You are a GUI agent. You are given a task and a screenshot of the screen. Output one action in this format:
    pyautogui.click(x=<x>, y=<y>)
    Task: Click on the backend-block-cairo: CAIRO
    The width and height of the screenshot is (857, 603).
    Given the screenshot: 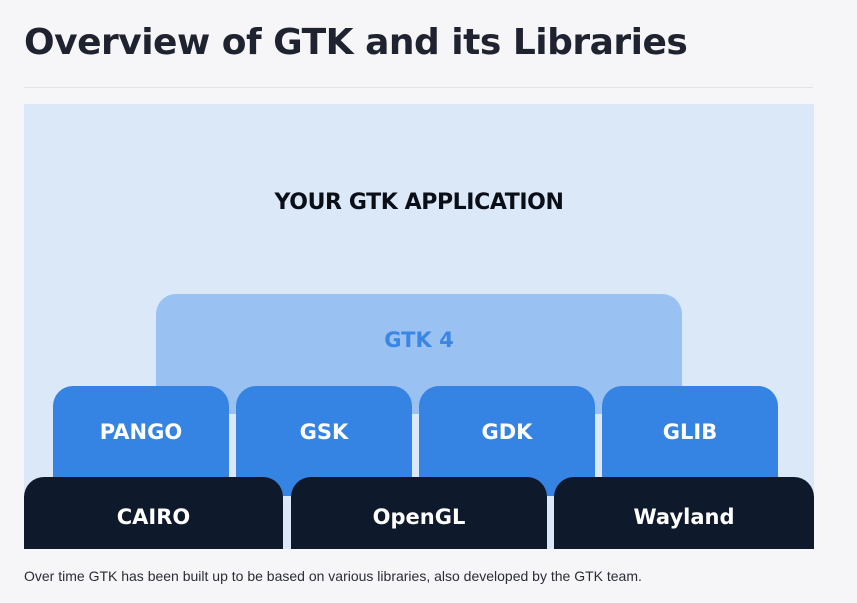 What is the action you would take?
    pyautogui.click(x=153, y=513)
    